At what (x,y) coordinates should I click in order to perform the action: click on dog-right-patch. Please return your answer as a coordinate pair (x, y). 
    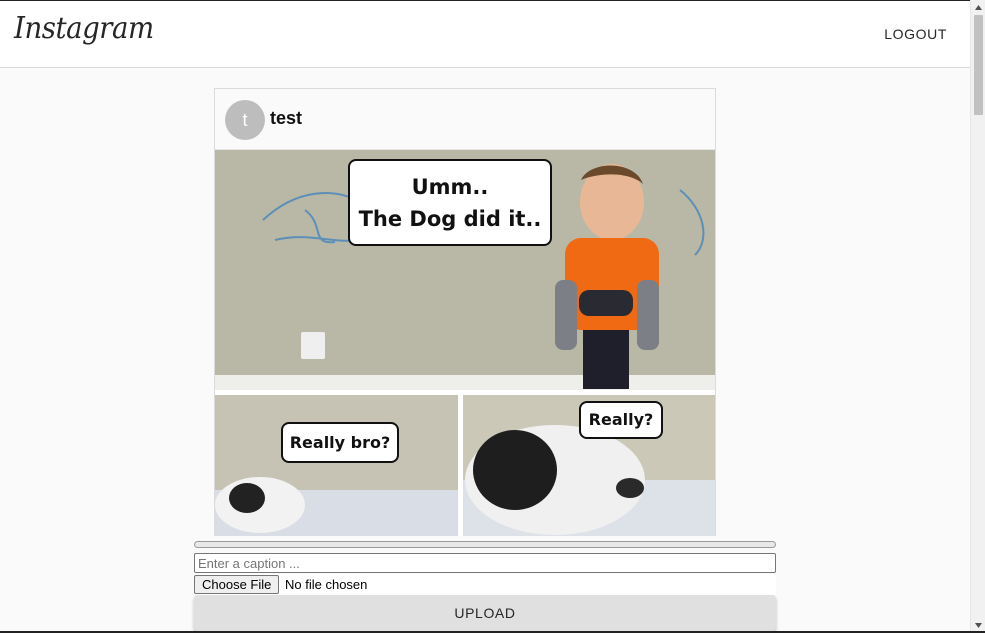
    Looking at the image, I should click on (515, 470).